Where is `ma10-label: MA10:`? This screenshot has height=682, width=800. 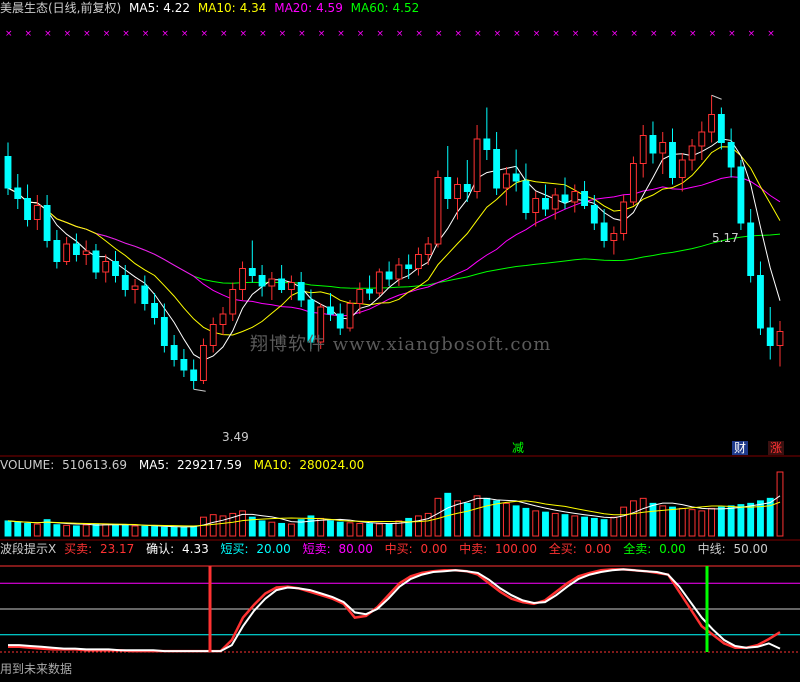 ma10-label: MA10: is located at coordinates (216, 8).